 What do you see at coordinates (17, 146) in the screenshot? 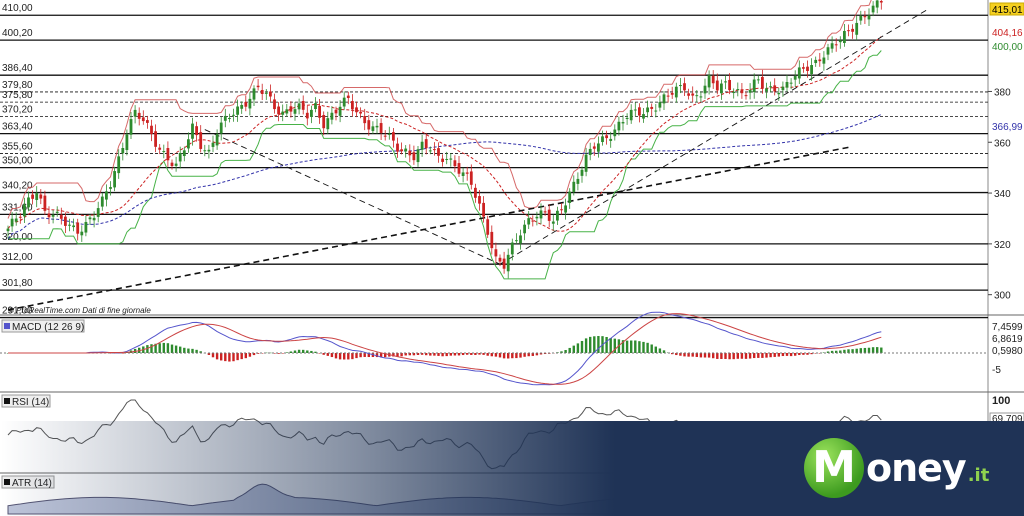
I see `level-label: 355,60` at bounding box center [17, 146].